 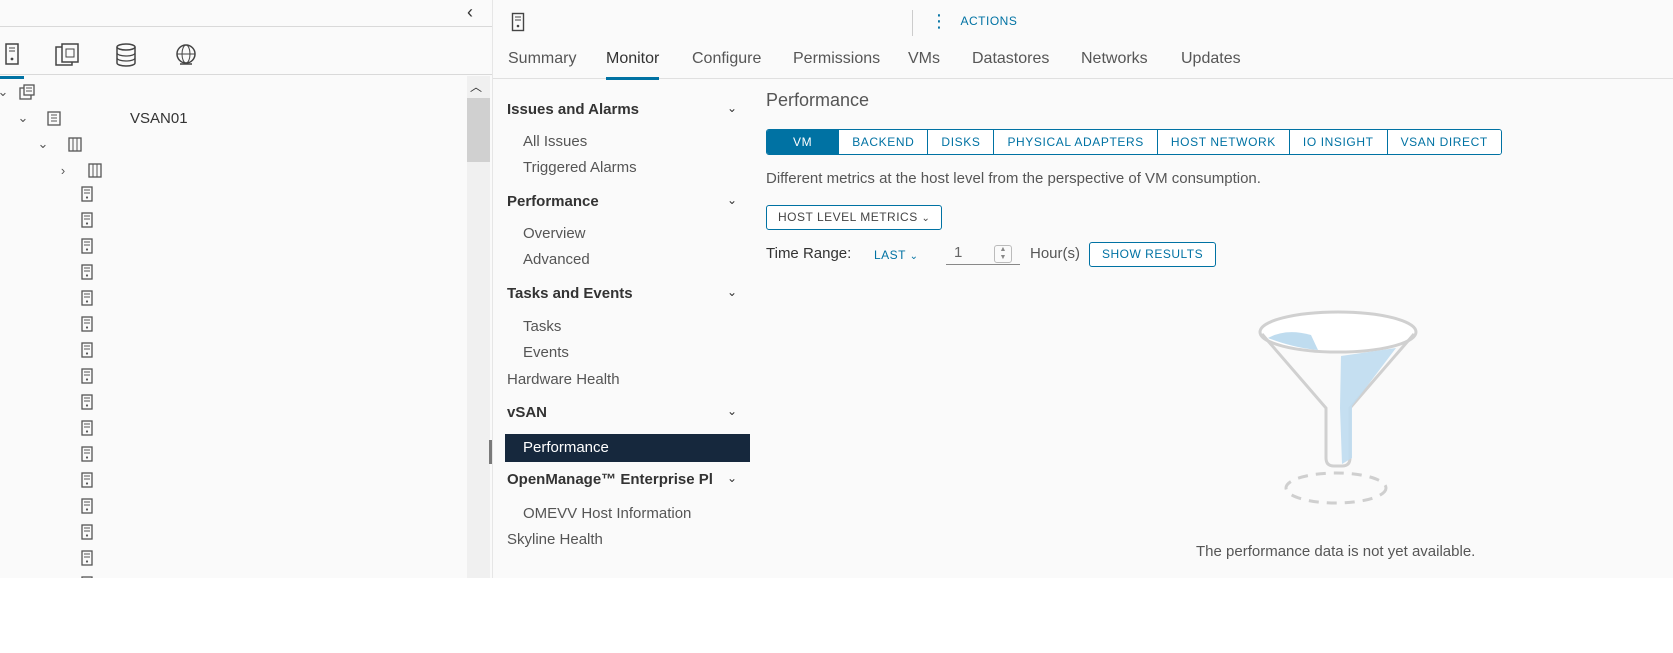 I want to click on actions-menu: ⋮ ACTIONS, so click(x=973, y=21).